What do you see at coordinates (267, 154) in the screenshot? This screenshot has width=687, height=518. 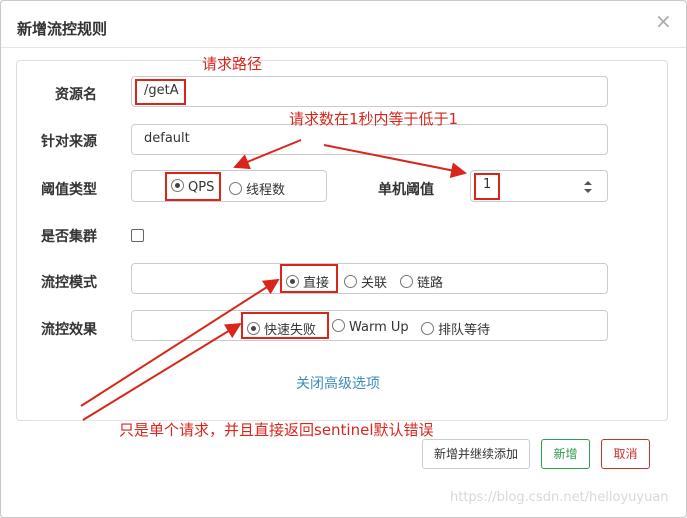 I see `arrow-to-qps` at bounding box center [267, 154].